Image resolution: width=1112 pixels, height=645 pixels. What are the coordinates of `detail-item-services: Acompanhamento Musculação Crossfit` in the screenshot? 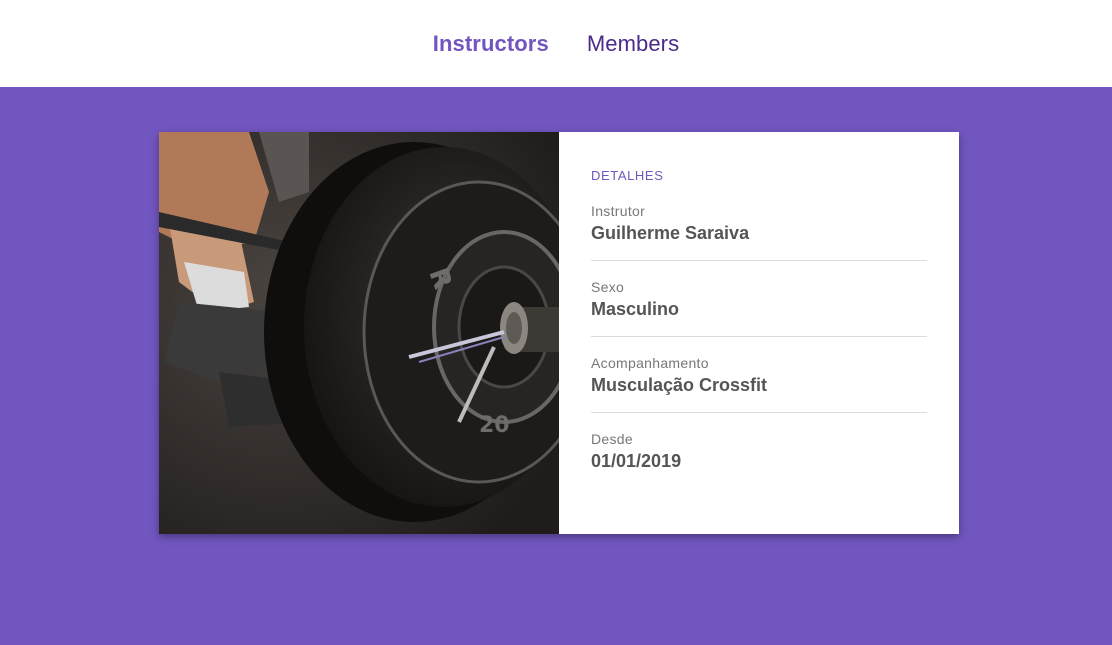 It's located at (759, 384).